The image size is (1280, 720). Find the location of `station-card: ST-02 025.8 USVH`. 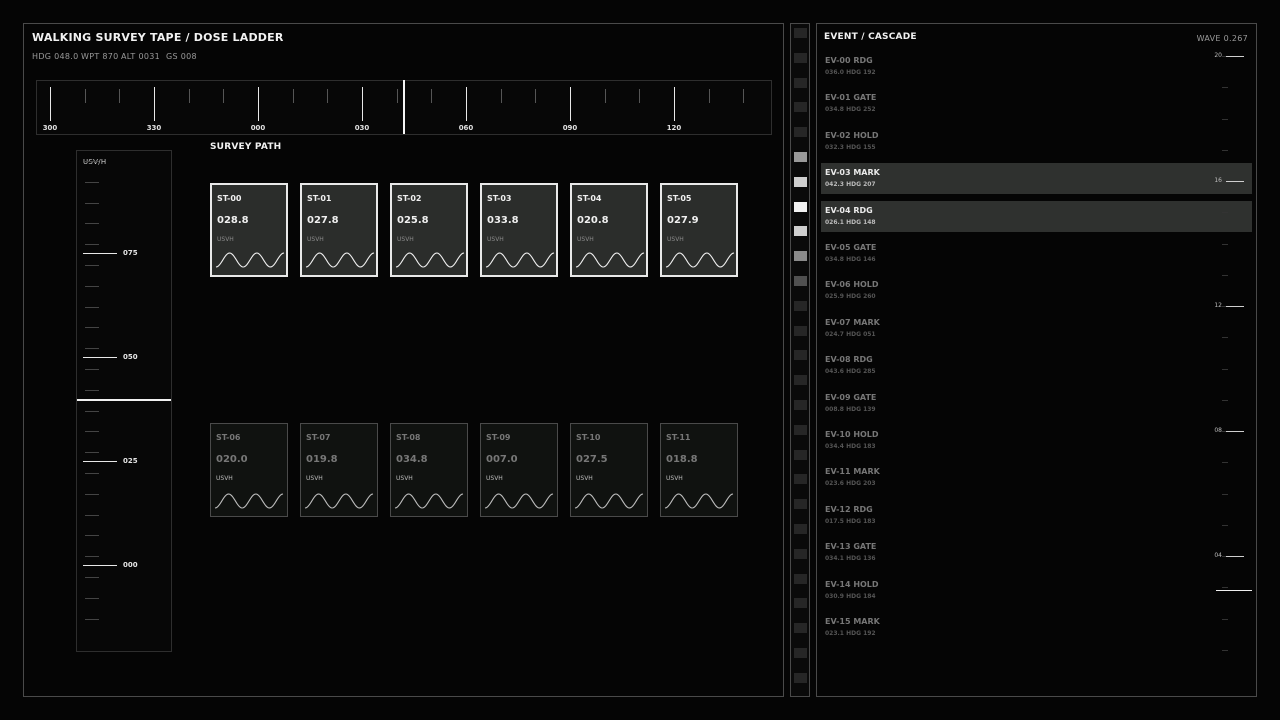

station-card: ST-02 025.8 USVH is located at coordinates (429, 230).